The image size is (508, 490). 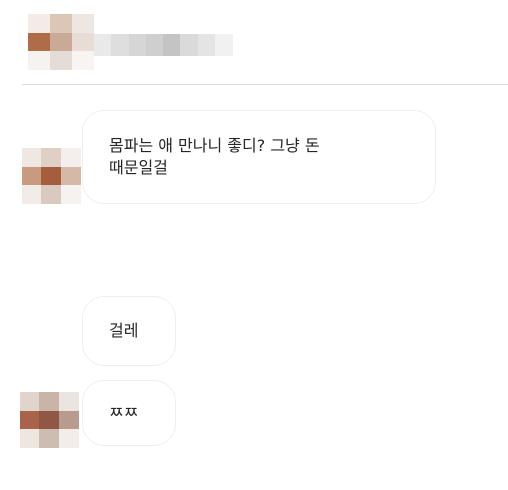 I want to click on message-text: 걸레, so click(x=124, y=330).